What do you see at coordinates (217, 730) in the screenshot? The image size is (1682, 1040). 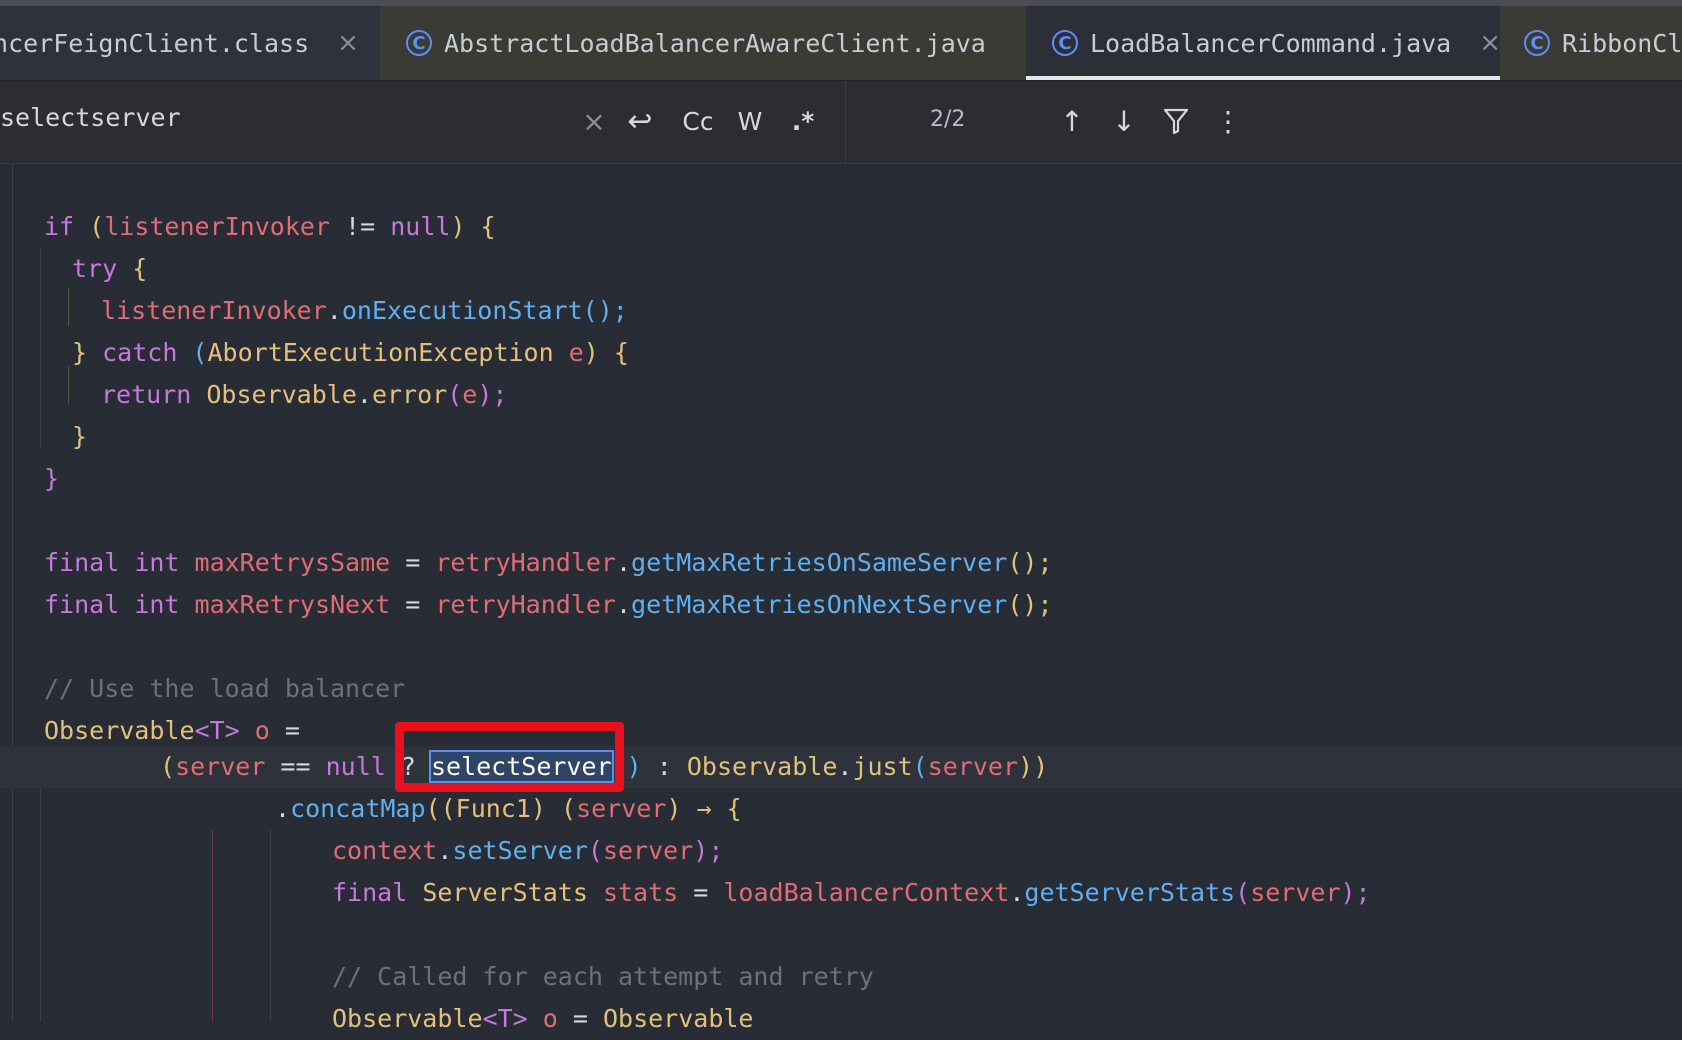 I see `token: T` at bounding box center [217, 730].